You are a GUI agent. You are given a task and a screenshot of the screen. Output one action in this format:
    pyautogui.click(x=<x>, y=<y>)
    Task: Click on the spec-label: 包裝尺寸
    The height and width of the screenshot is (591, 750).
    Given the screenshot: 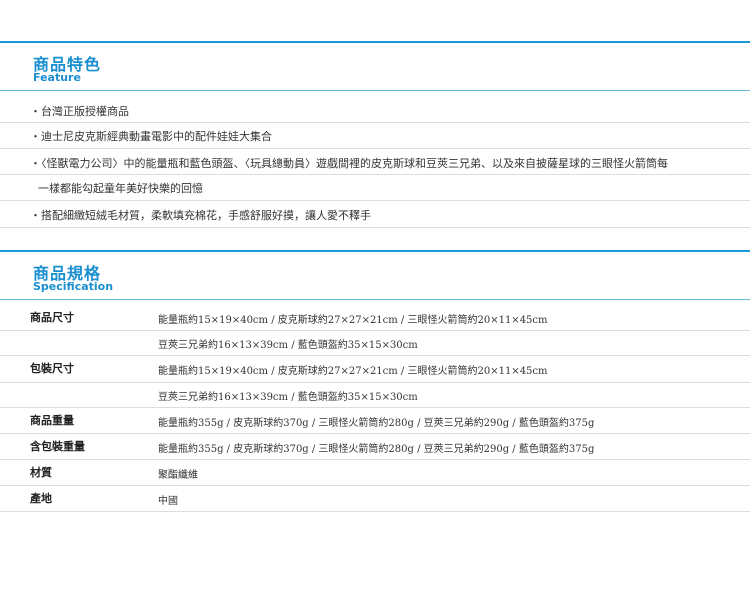 What is the action you would take?
    pyautogui.click(x=52, y=368)
    